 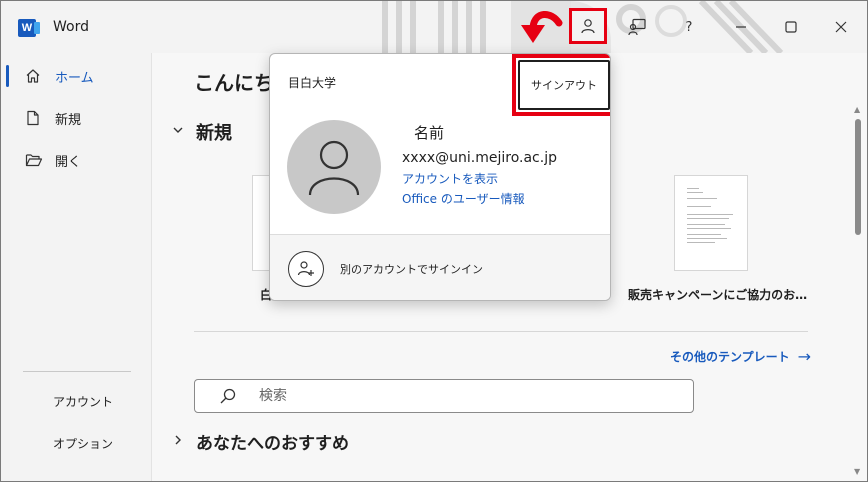 I want to click on search-box, so click(x=444, y=396).